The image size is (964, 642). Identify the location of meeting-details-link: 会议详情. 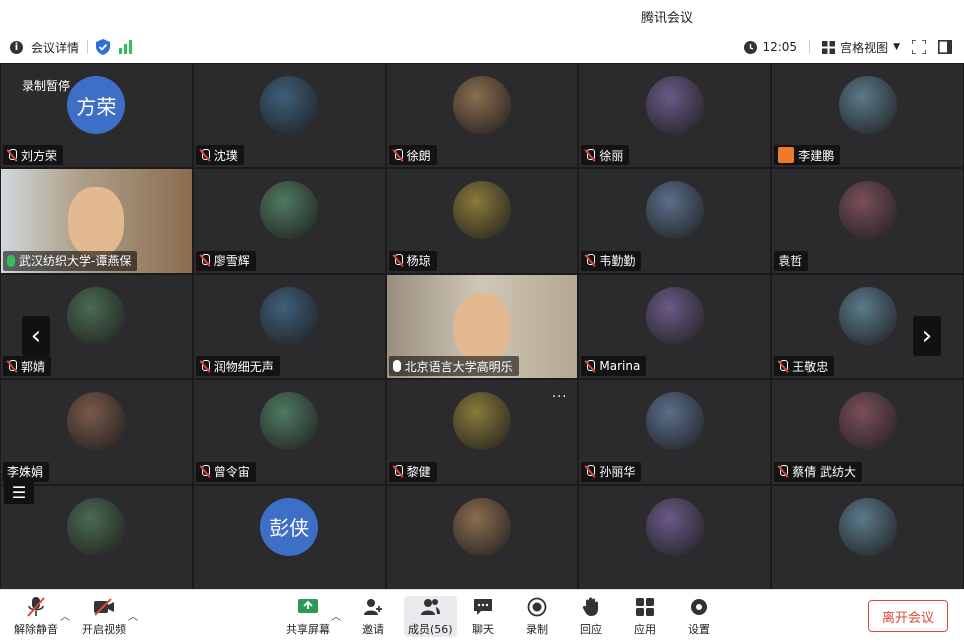
(55, 47).